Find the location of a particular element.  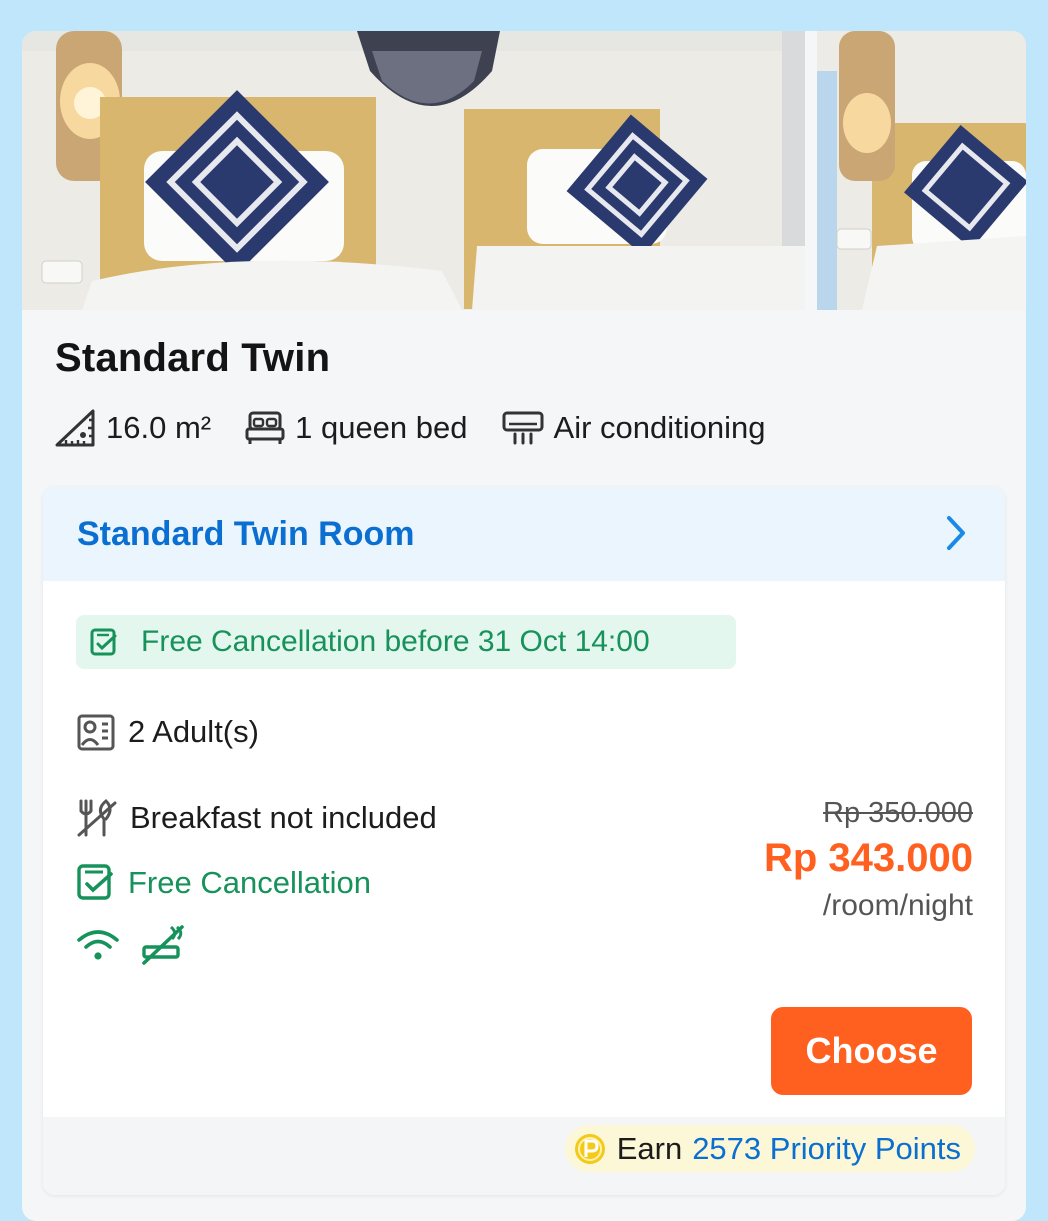

room-size-label: 16.0 m² is located at coordinates (159, 427).